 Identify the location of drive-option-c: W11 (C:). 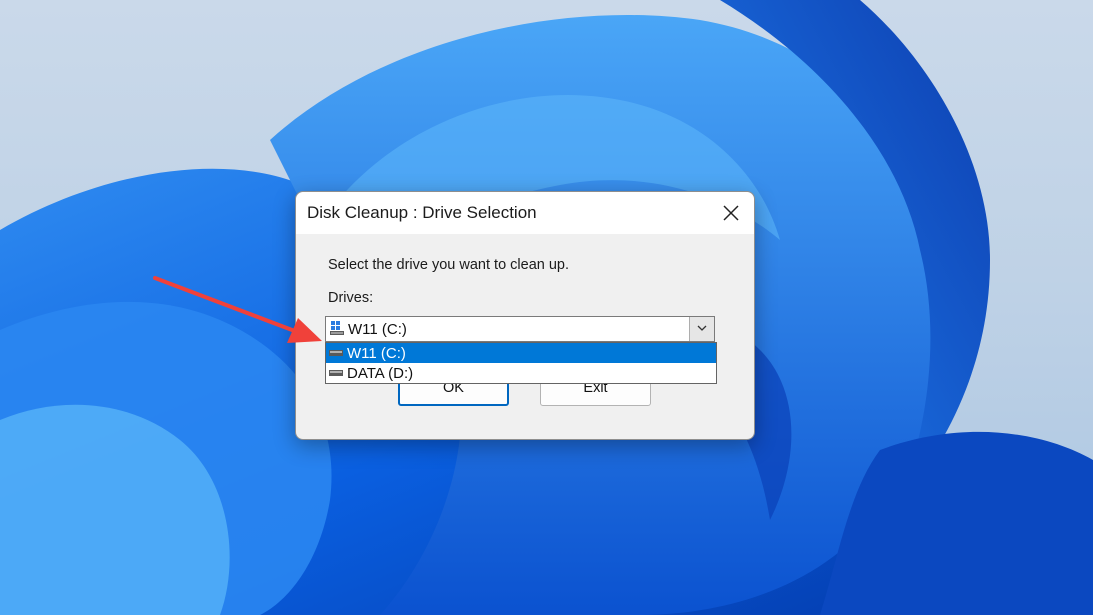
(521, 353).